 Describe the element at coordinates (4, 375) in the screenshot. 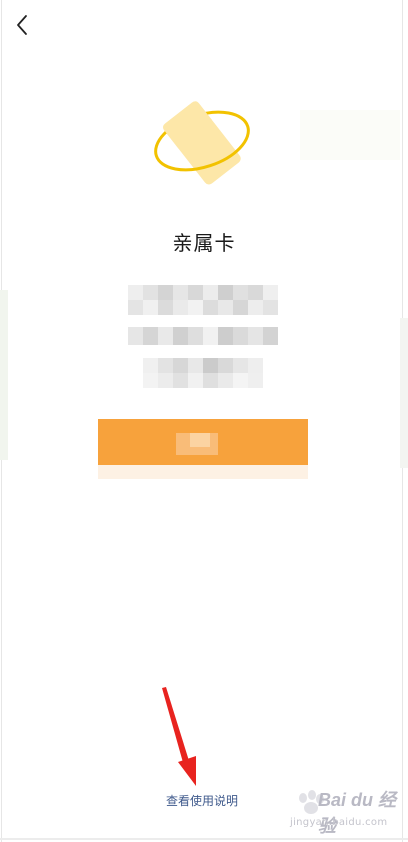

I see `background-tint-left` at that location.